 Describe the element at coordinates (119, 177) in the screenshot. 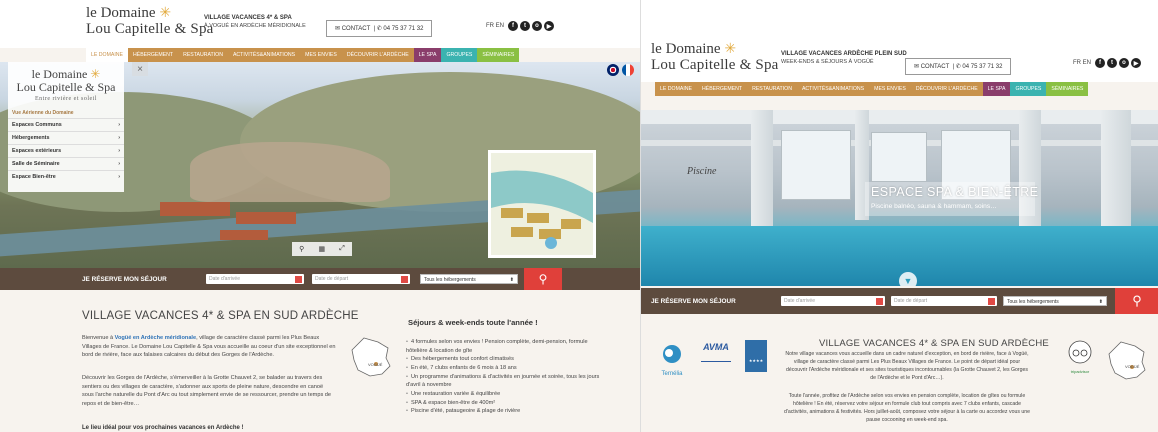

I see `chevron-right-icon: ›` at that location.